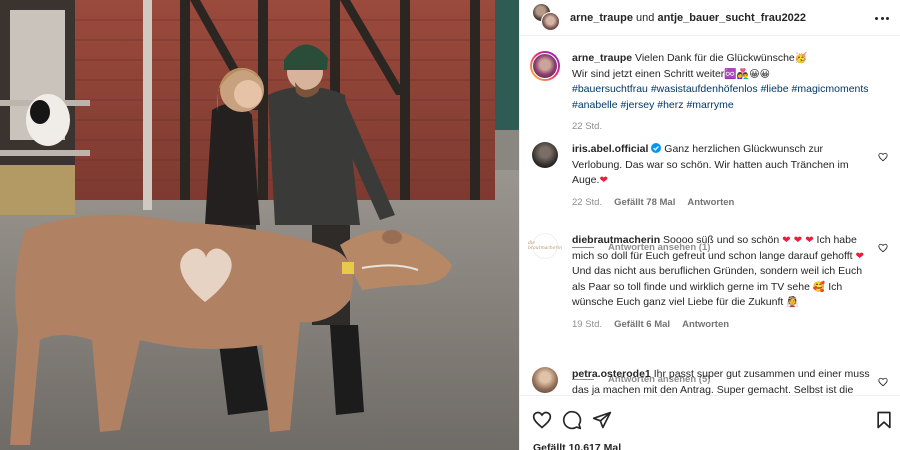 This screenshot has width=900, height=450. Describe the element at coordinates (637, 105) in the screenshot. I see `hashtag-link: #jersey` at that location.